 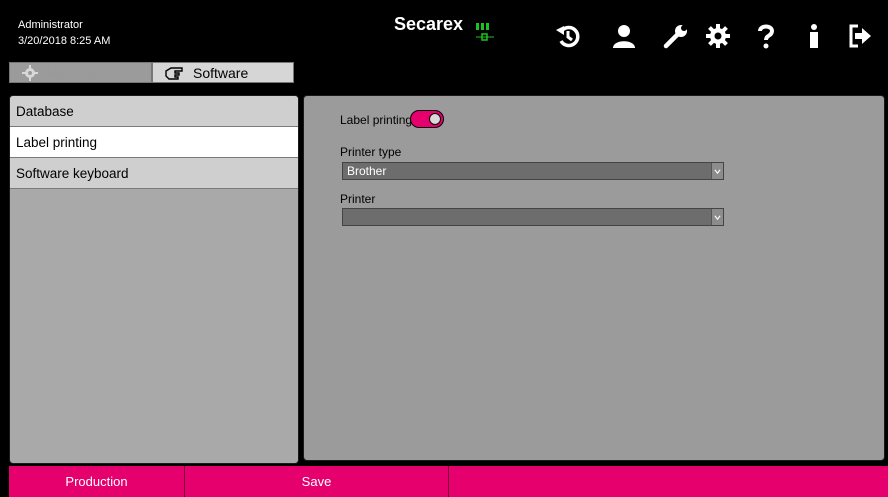 What do you see at coordinates (64, 41) in the screenshot?
I see `current-datetime: 3/20/2018 8:25 AM` at bounding box center [64, 41].